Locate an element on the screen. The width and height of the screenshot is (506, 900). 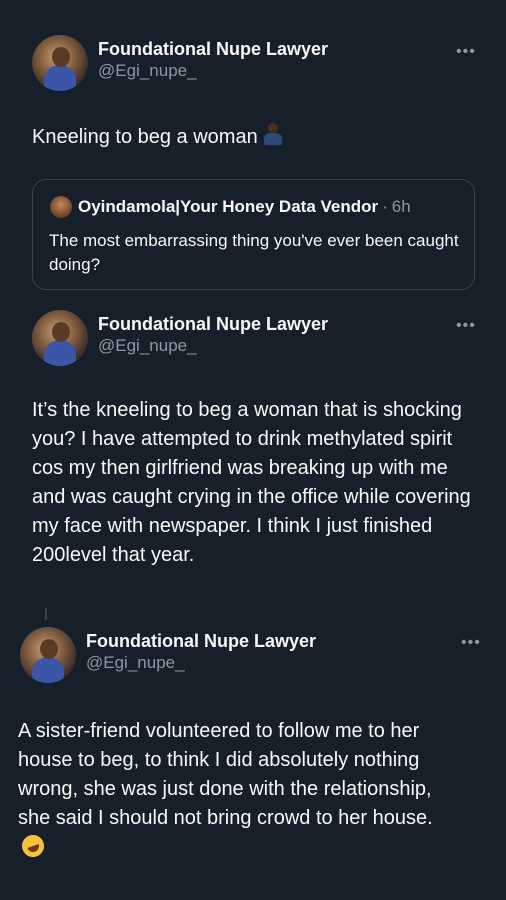
tweet-3-header: Foundational Nupe Lawyer @Egi_nupe_ is located at coordinates (168, 655).